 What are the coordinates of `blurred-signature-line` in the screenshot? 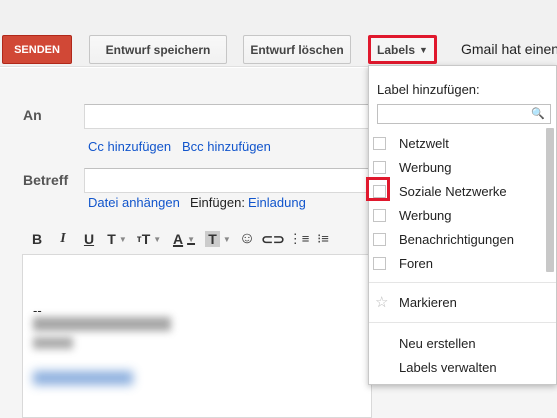 It's located at (53, 343).